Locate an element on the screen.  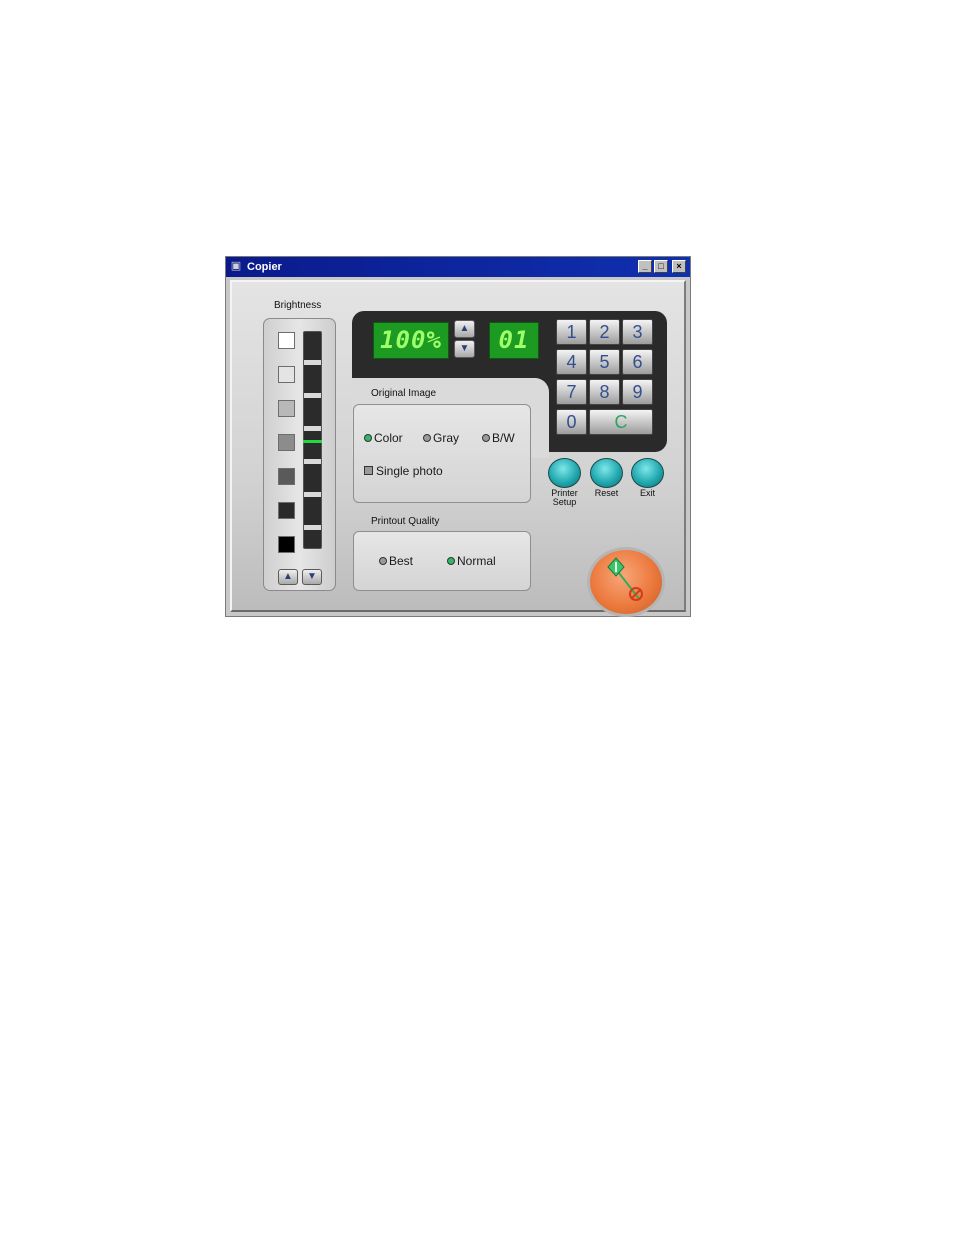
radio-normal-indicator is located at coordinates (451, 561).